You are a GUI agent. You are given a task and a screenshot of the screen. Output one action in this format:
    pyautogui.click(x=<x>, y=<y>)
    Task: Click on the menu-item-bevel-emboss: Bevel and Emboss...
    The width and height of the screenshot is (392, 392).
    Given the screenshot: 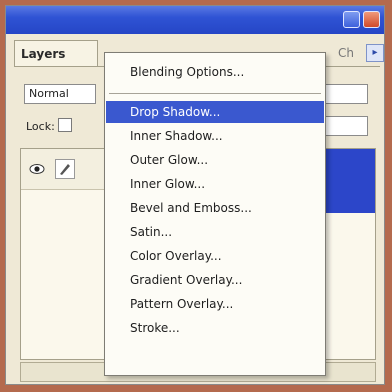 What is the action you would take?
    pyautogui.click(x=215, y=208)
    